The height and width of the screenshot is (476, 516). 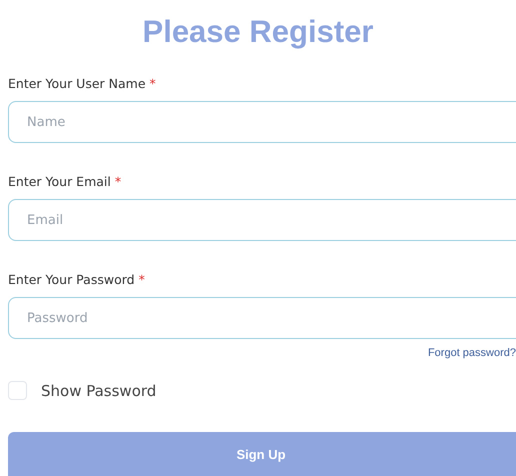 I want to click on form-title: Please Register, so click(x=258, y=32).